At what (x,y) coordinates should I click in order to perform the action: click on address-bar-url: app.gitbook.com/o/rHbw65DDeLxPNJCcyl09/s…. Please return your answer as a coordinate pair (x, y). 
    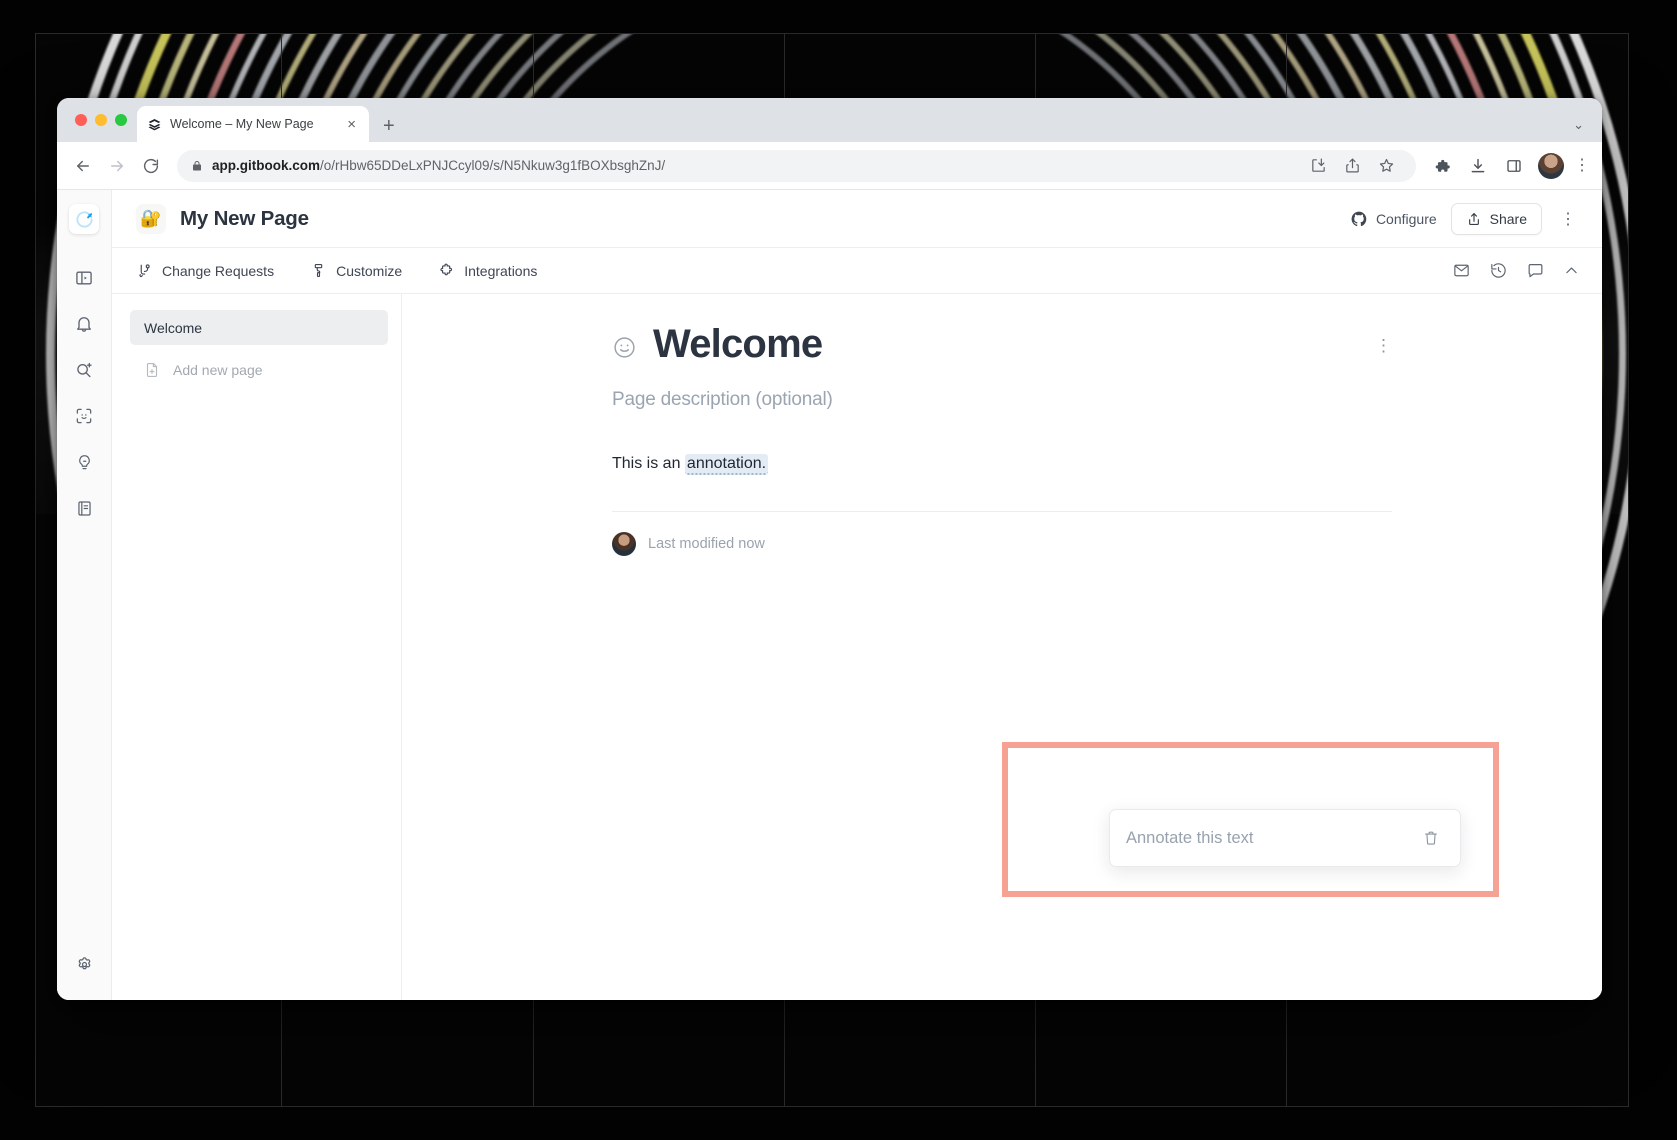
    Looking at the image, I should click on (438, 165).